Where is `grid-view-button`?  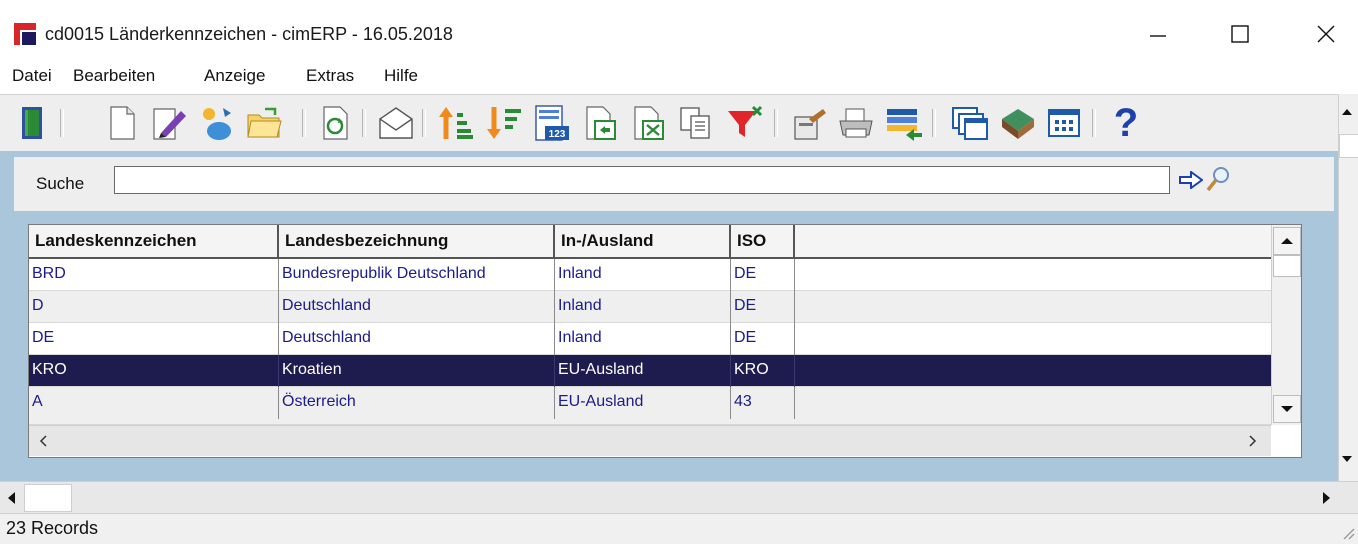 grid-view-button is located at coordinates (1064, 123).